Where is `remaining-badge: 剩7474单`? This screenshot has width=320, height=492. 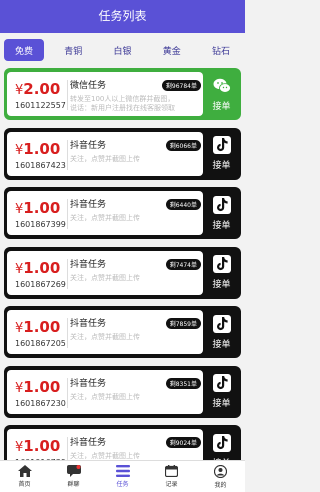 remaining-badge: 剩7474单 is located at coordinates (183, 264).